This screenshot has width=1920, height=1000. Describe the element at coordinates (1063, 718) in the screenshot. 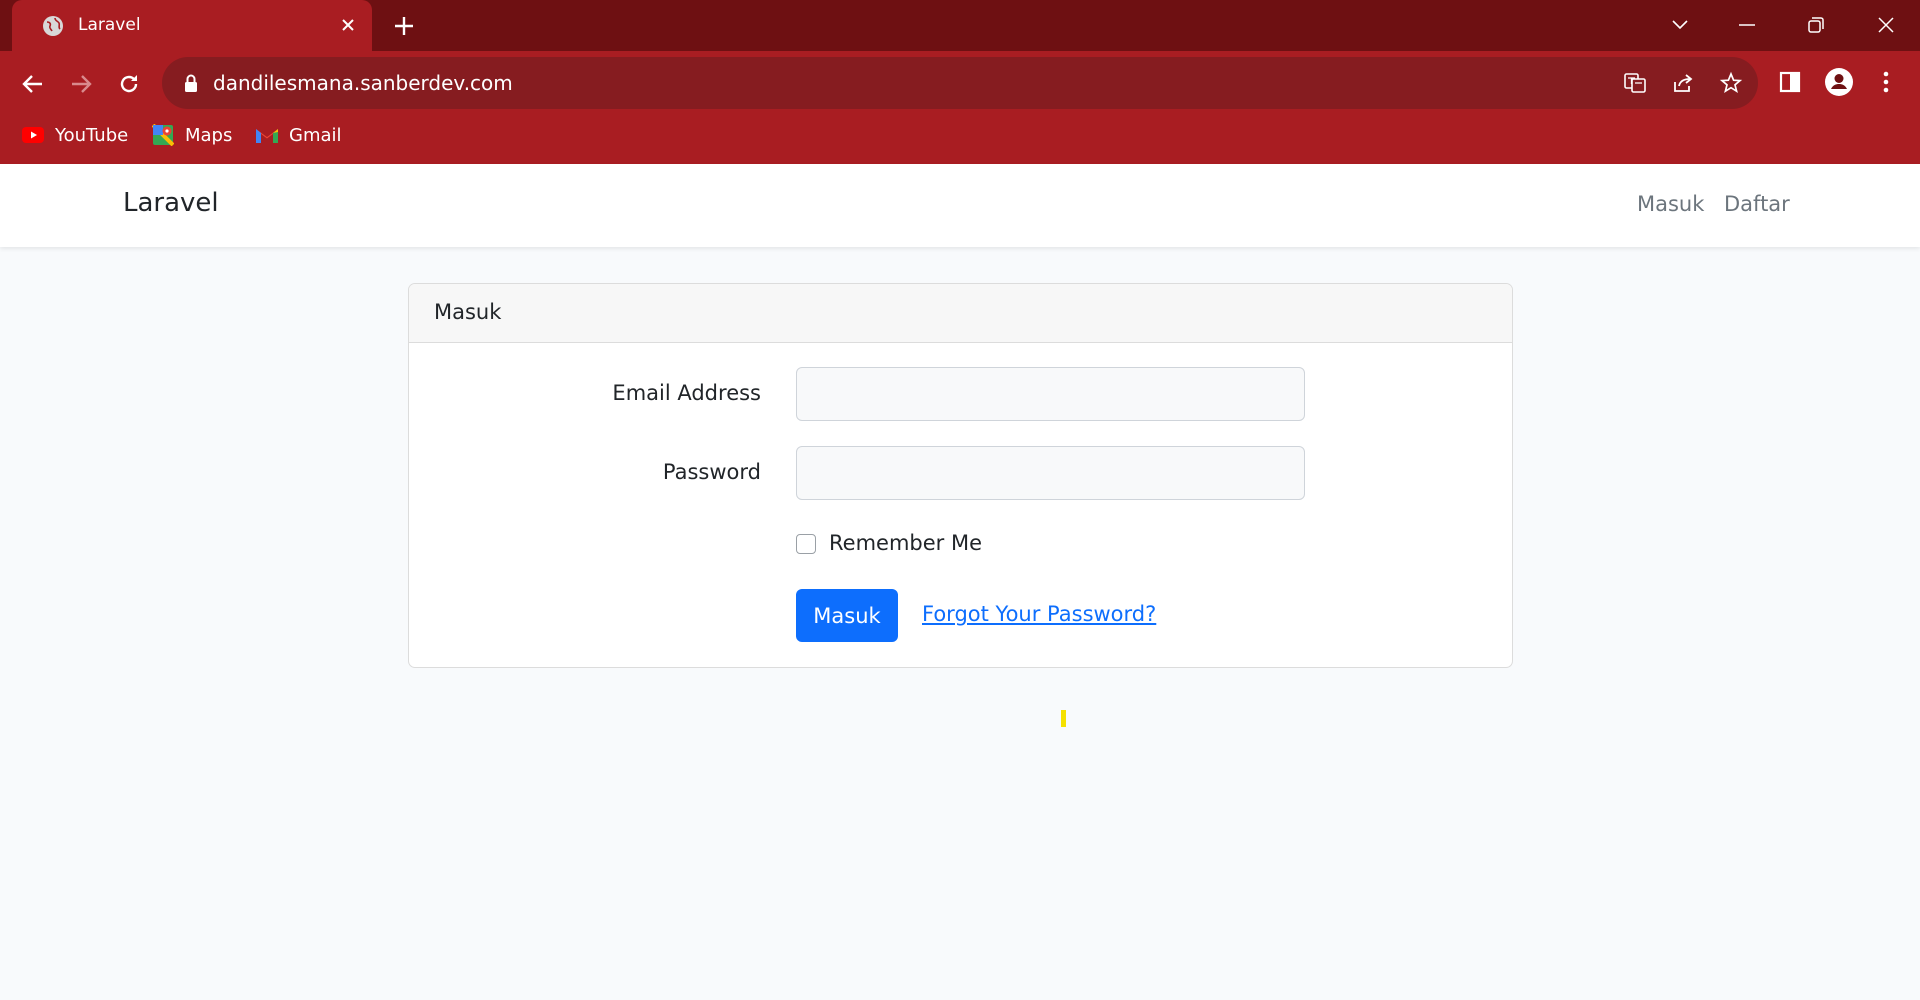

I see `text-cursor-marker` at that location.